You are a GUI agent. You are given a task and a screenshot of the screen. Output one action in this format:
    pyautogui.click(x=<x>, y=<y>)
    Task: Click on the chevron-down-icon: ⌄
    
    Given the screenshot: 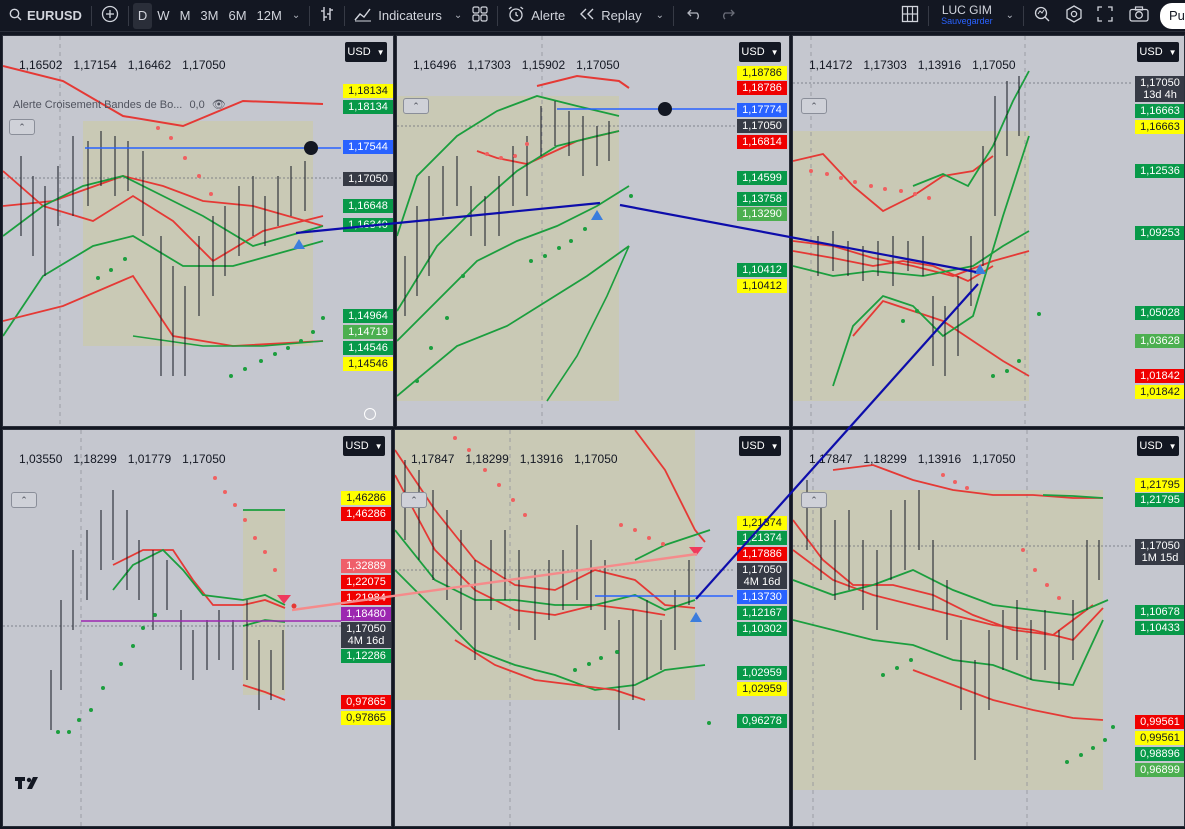 What is the action you would take?
    pyautogui.click(x=660, y=15)
    